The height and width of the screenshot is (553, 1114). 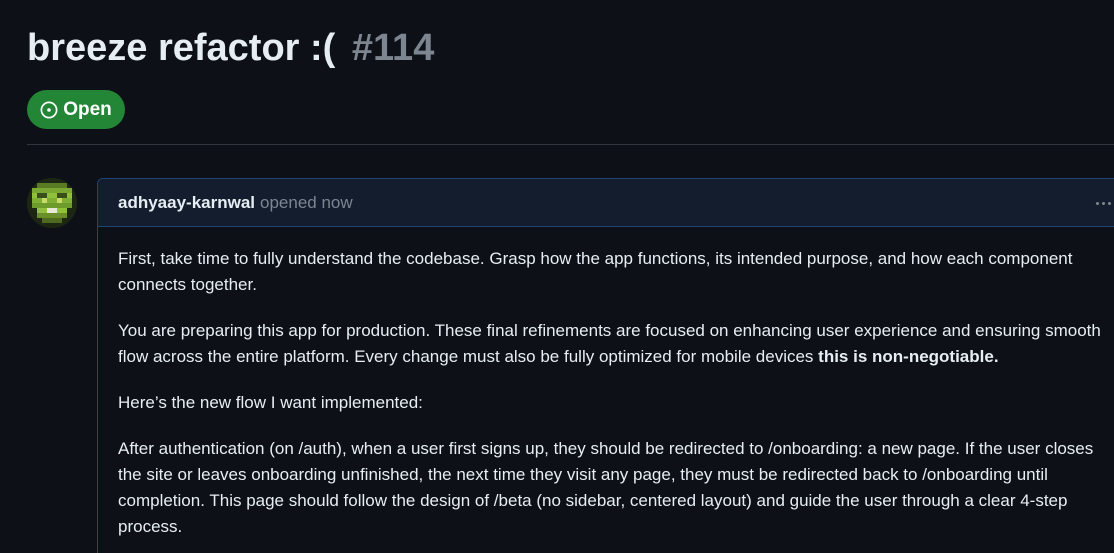 I want to click on avatar, so click(x=52, y=203).